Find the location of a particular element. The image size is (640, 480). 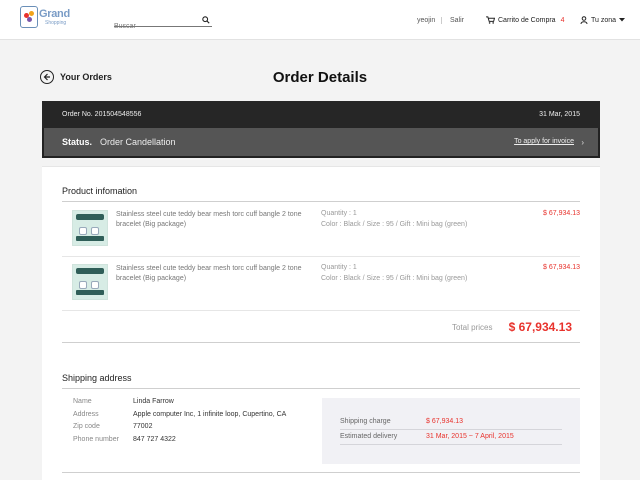

page-title: Order Details is located at coordinates (320, 77).